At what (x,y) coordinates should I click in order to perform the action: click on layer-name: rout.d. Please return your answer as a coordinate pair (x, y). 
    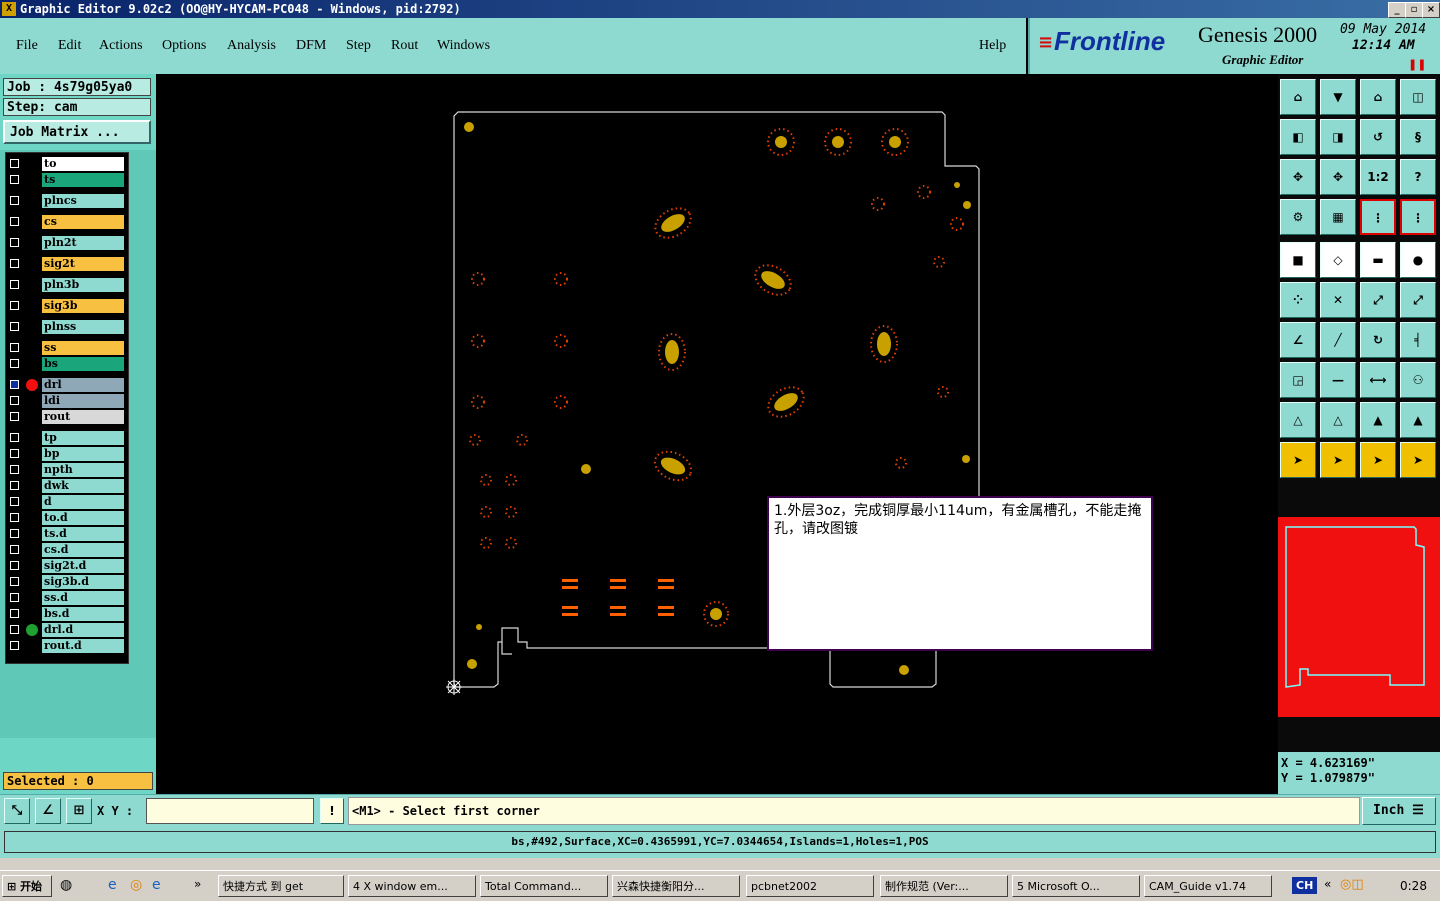
    Looking at the image, I should click on (83, 646).